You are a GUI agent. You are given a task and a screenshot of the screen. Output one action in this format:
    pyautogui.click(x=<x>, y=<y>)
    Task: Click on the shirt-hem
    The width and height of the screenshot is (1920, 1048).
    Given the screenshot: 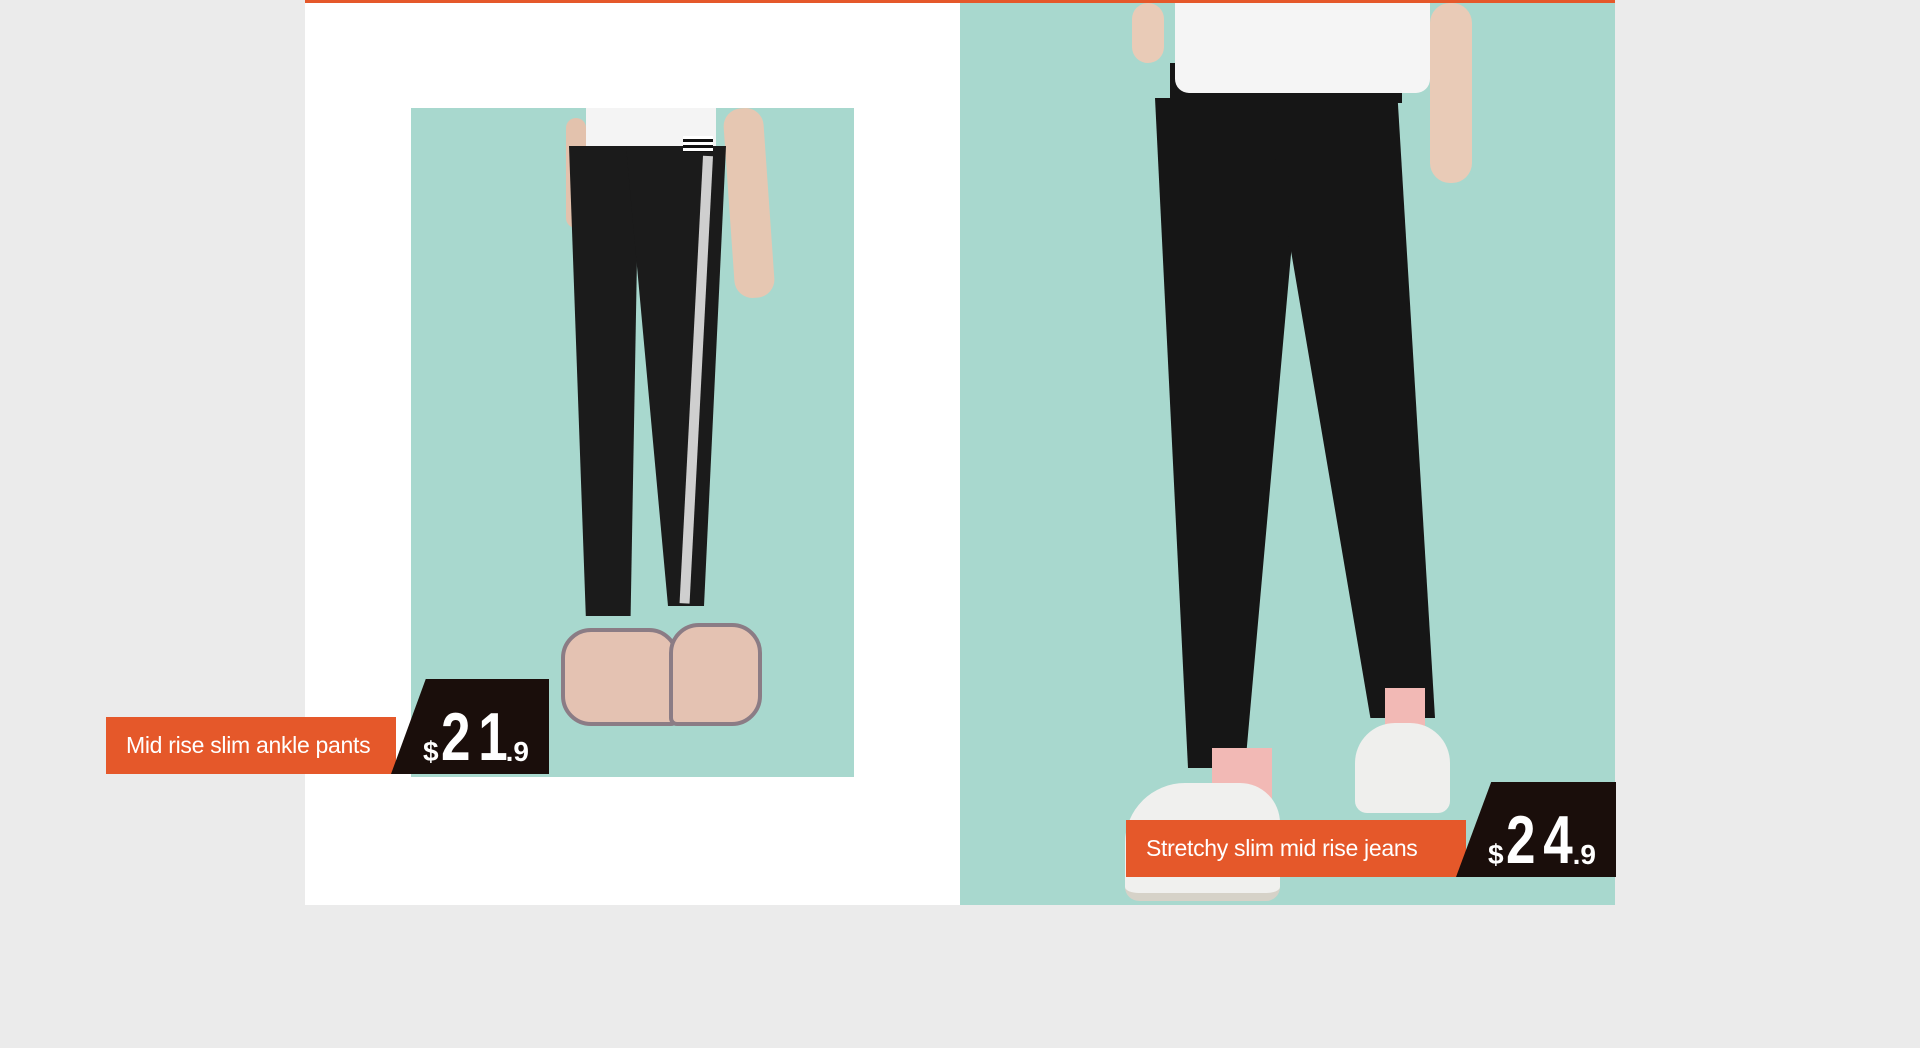 What is the action you would take?
    pyautogui.click(x=1302, y=48)
    